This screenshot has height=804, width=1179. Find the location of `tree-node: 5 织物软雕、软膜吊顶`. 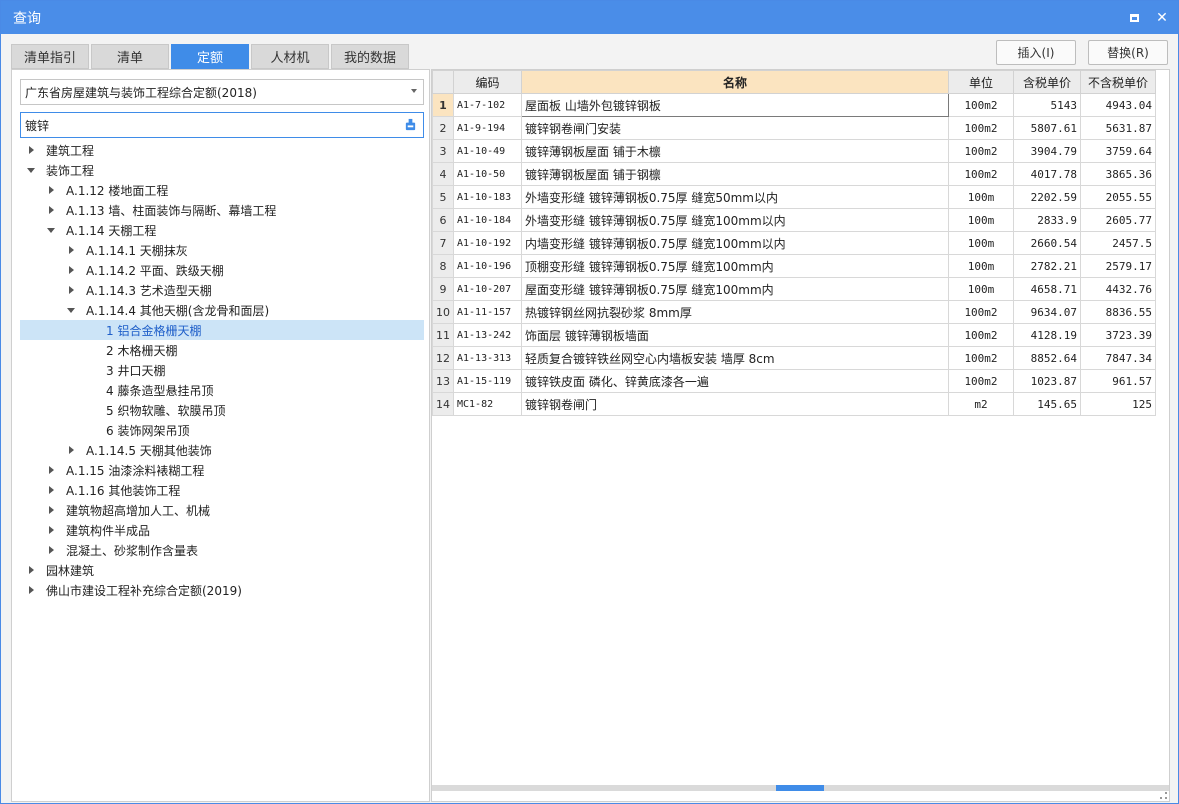

tree-node: 5 织物软雕、软膜吊顶 is located at coordinates (222, 410).